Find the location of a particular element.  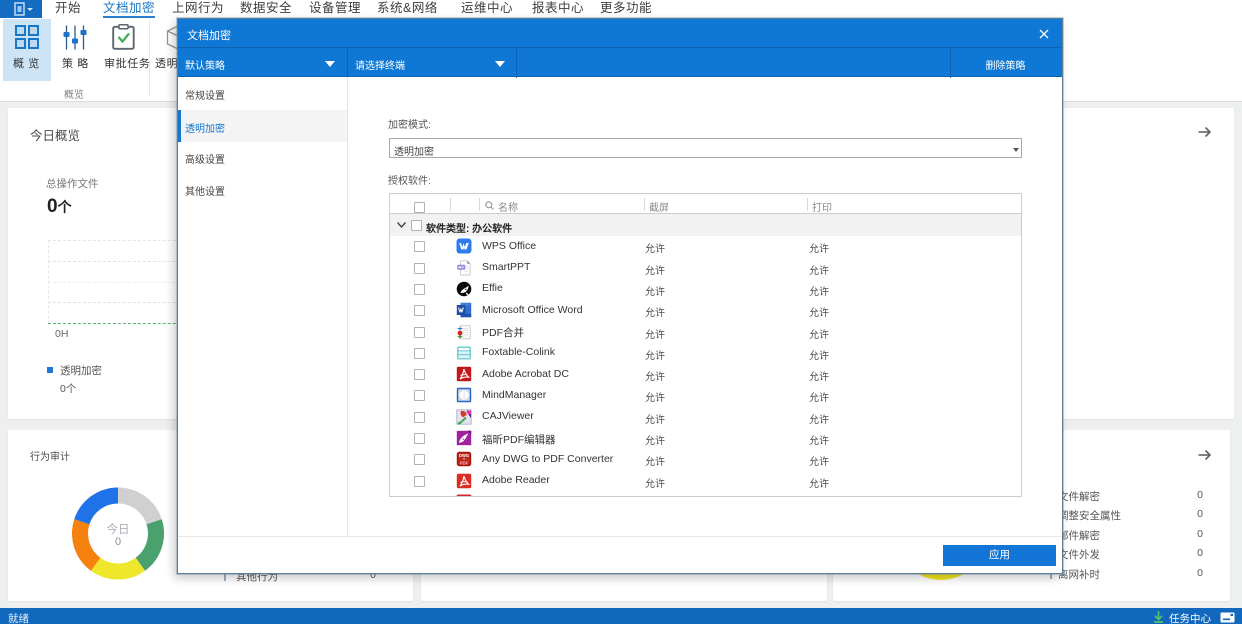

svg-text: PDF is located at coordinates (464, 463).